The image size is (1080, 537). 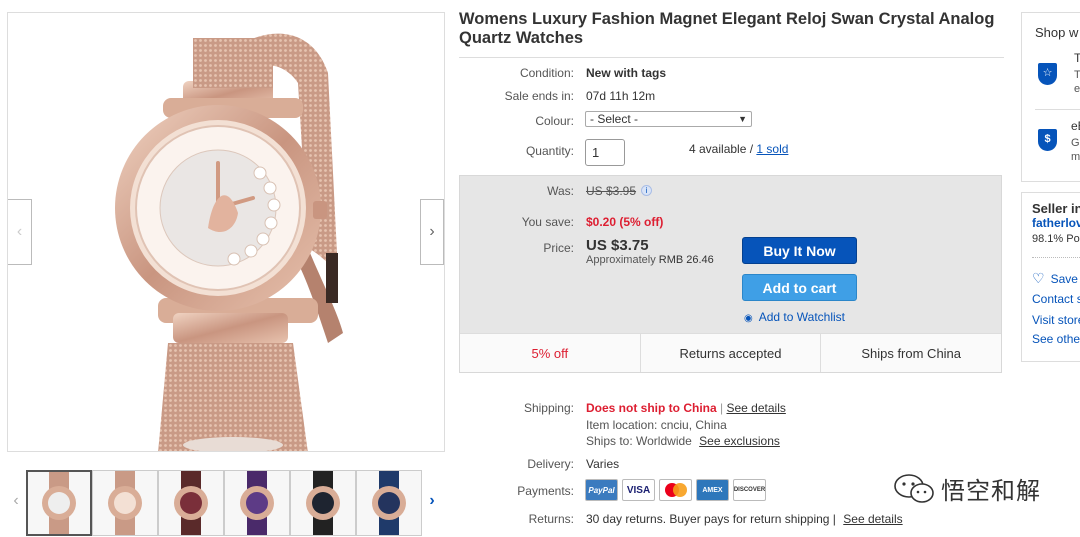 What do you see at coordinates (621, 260) in the screenshot?
I see `approx-prefix: Approximately` at bounding box center [621, 260].